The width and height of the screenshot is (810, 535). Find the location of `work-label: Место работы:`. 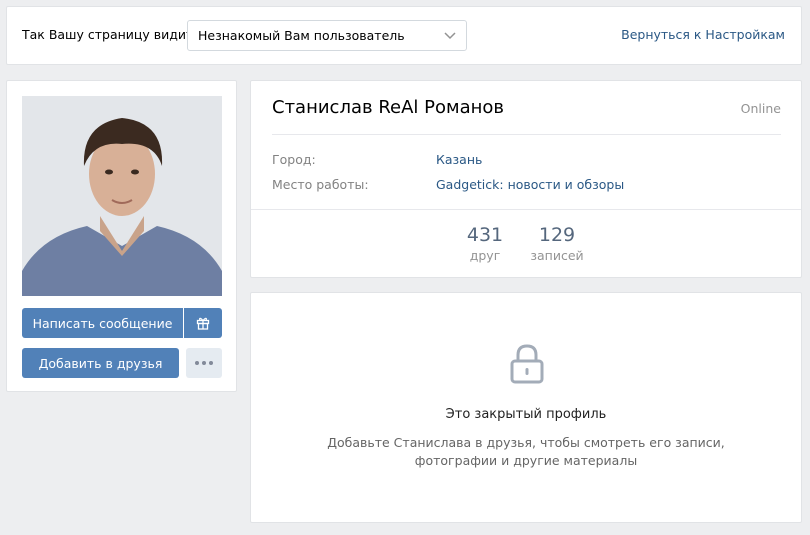

work-label: Место работы: is located at coordinates (320, 184).